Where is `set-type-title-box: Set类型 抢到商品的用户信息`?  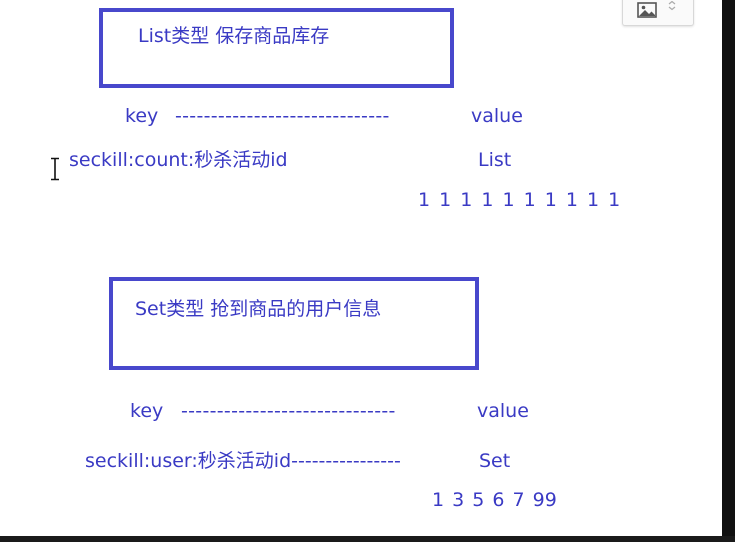 set-type-title-box: Set类型 抢到商品的用户信息 is located at coordinates (294, 323).